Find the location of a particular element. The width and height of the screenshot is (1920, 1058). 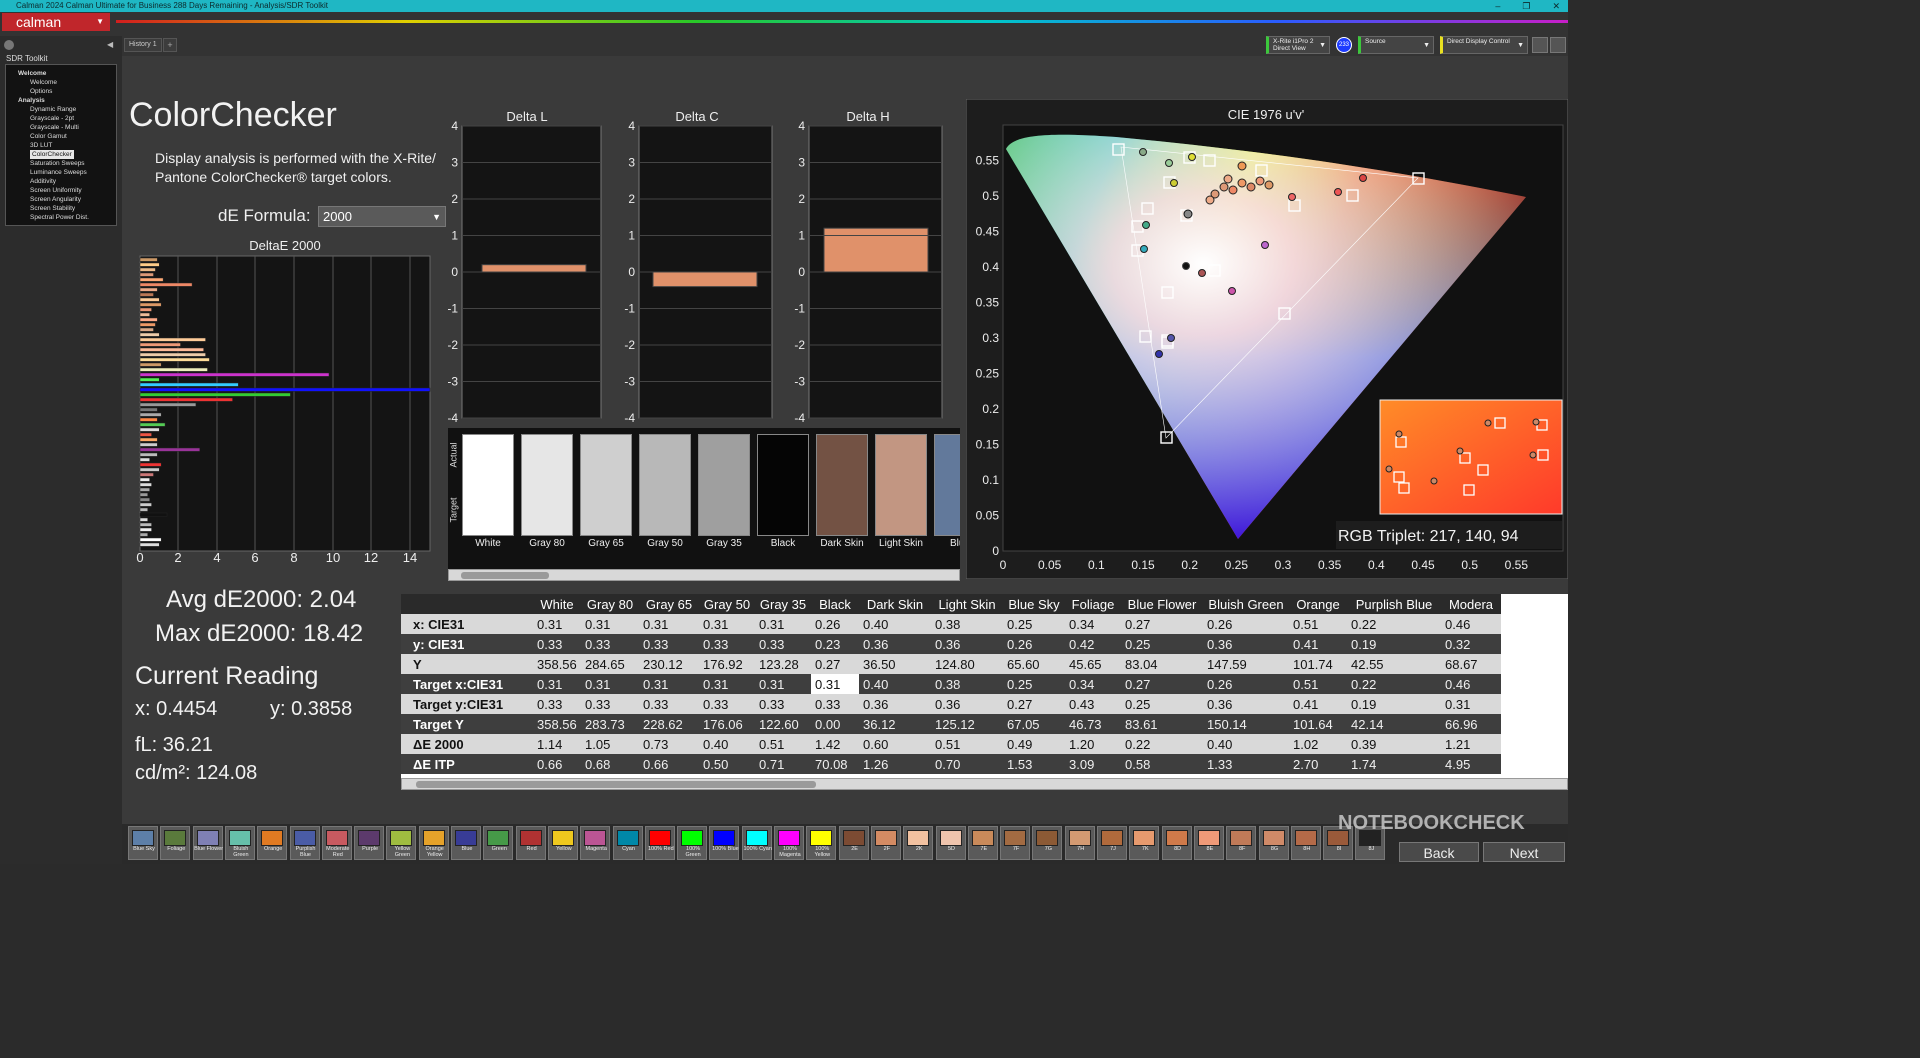

table-scrollbar is located at coordinates (984, 784).